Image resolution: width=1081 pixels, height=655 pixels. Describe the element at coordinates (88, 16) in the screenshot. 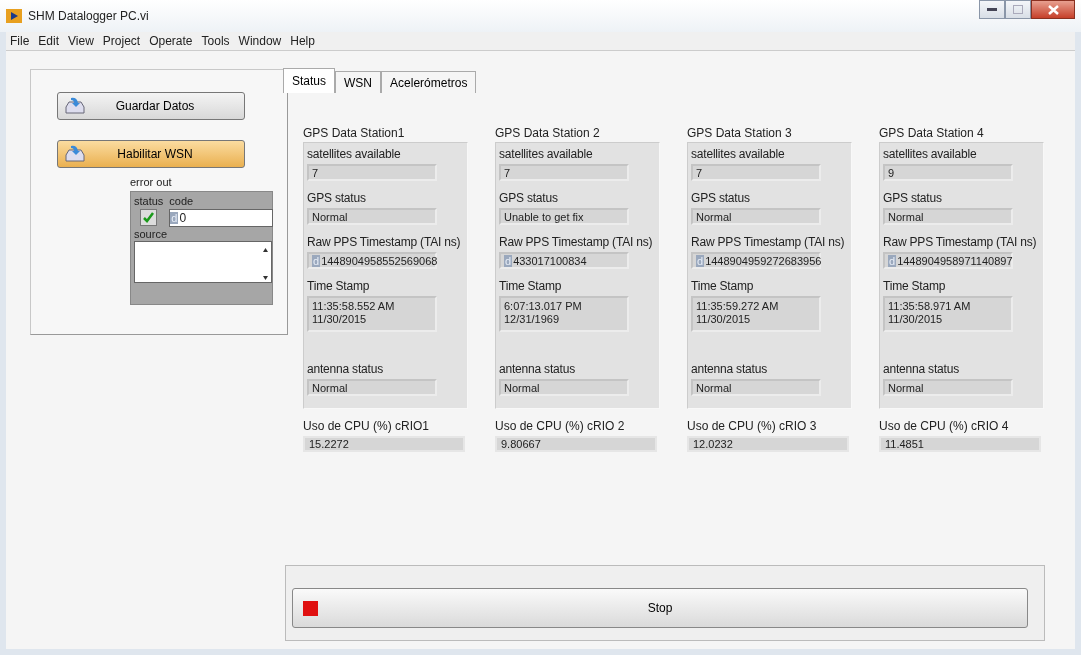

I see `window-title: SHM Datalogger PC.vi` at that location.